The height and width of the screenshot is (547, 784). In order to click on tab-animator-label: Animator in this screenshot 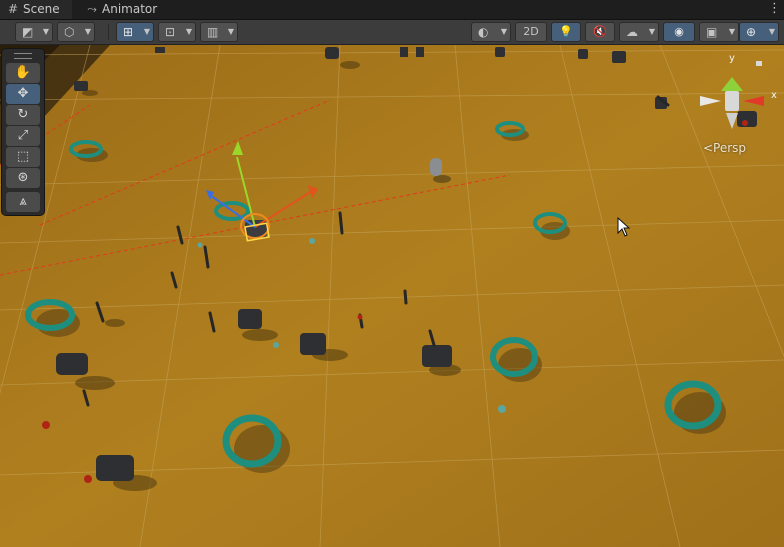, I will do `click(130, 9)`.